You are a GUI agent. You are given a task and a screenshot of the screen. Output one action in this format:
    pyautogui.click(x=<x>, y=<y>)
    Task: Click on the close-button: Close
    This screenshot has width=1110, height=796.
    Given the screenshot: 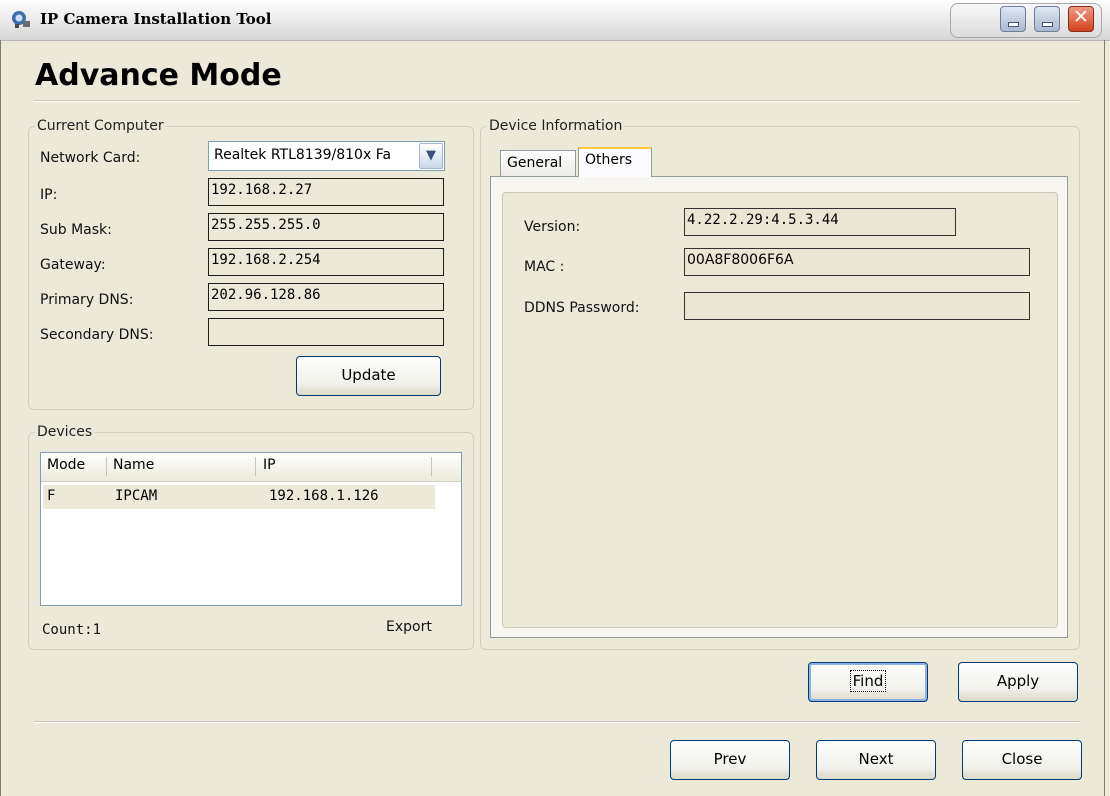 What is the action you would take?
    pyautogui.click(x=1022, y=760)
    